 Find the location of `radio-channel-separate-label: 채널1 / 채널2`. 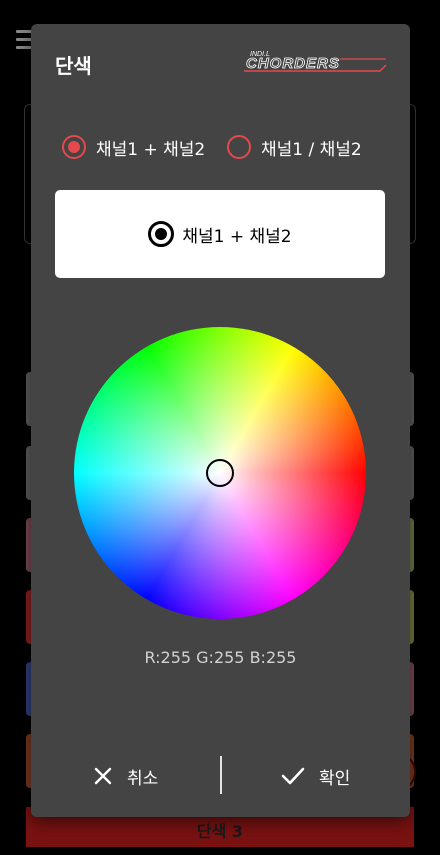

radio-channel-separate-label: 채널1 / 채널2 is located at coordinates (311, 149).